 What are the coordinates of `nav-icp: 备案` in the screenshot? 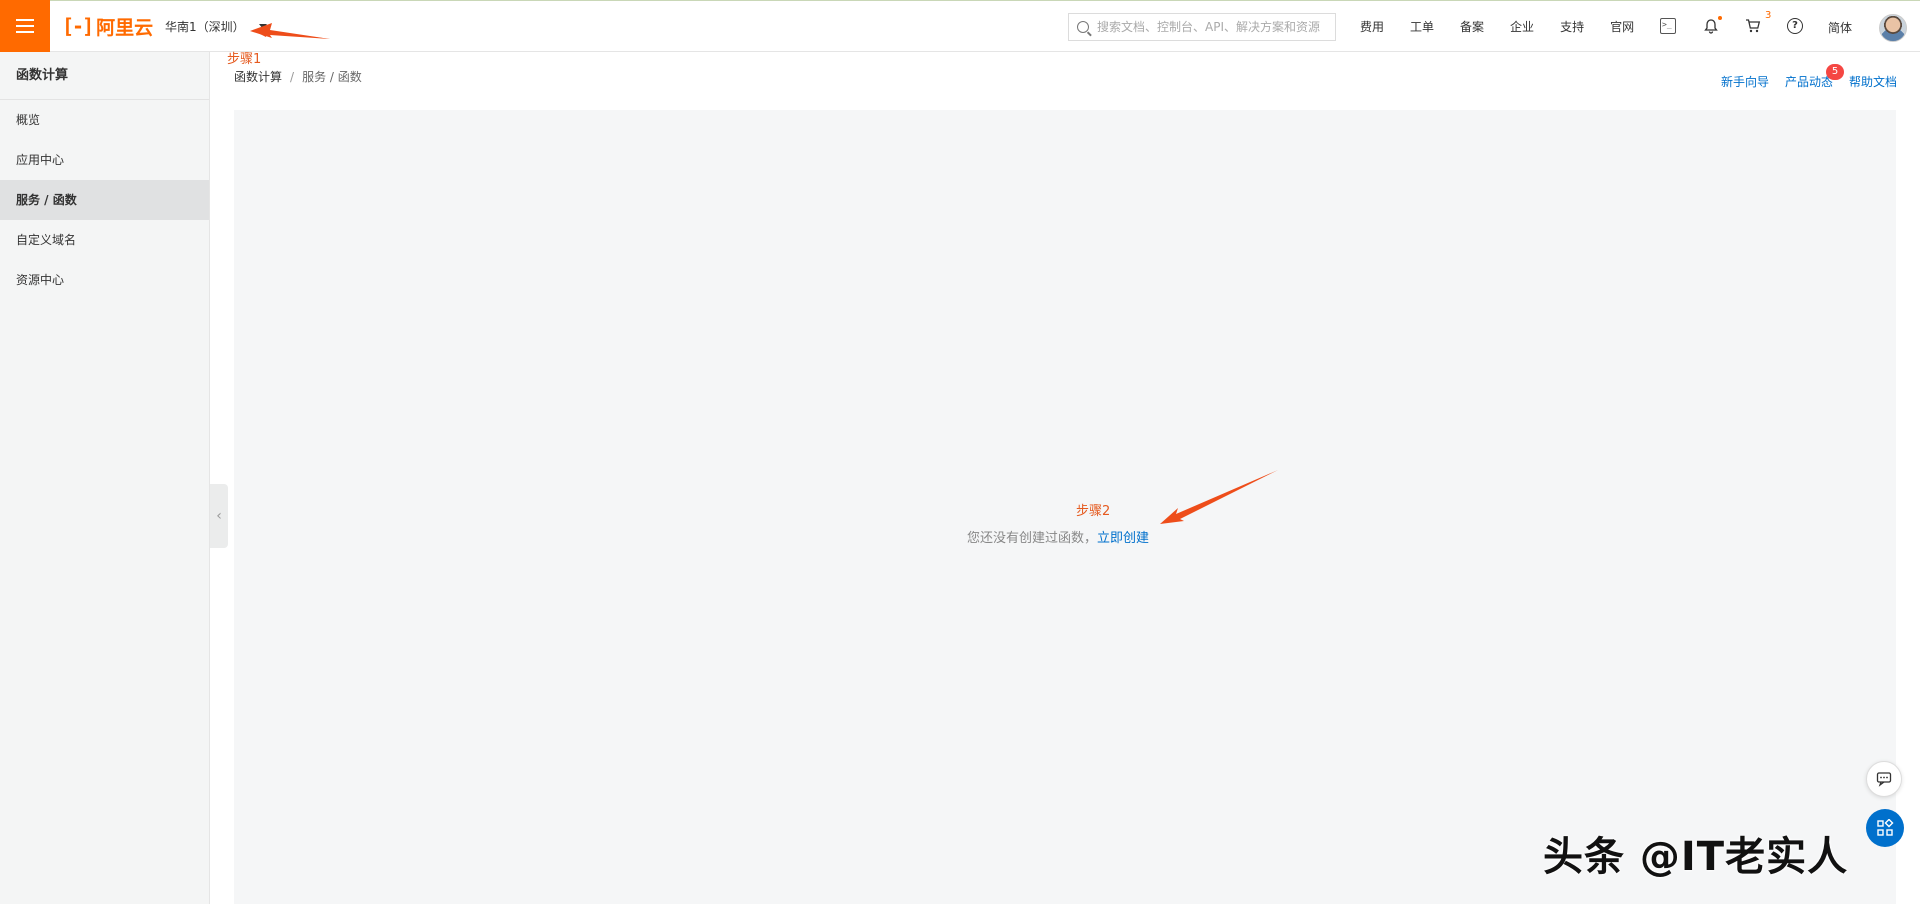 It's located at (1472, 26).